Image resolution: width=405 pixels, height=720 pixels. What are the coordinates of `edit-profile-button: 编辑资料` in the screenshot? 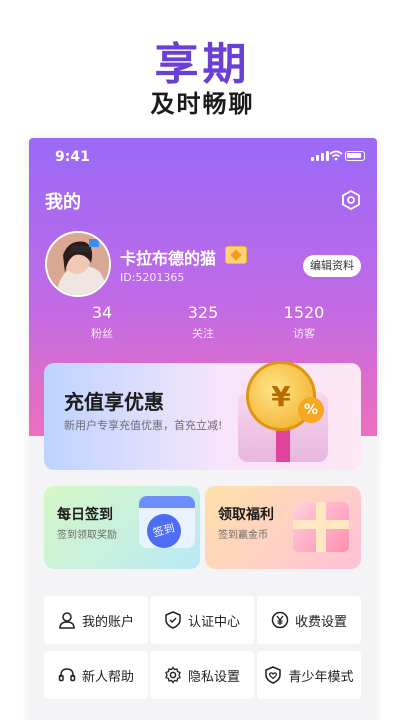 It's located at (332, 266).